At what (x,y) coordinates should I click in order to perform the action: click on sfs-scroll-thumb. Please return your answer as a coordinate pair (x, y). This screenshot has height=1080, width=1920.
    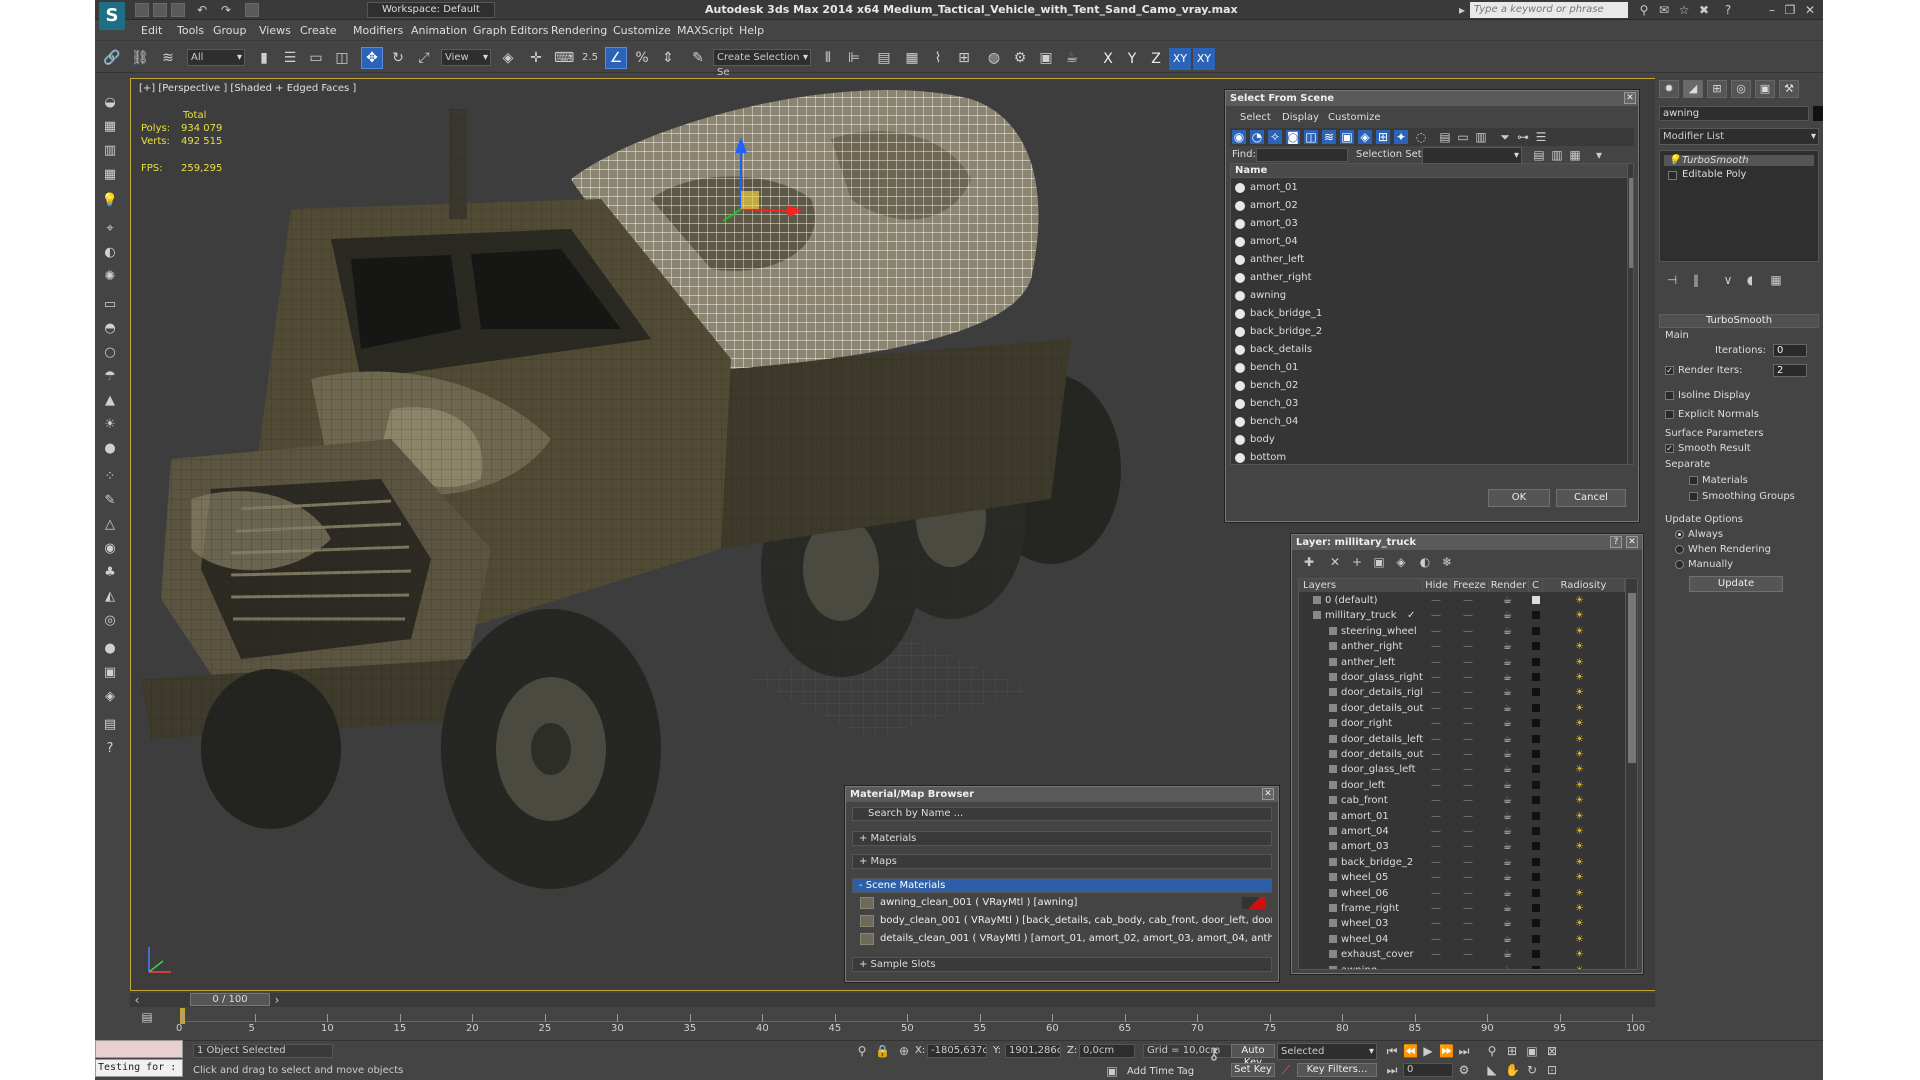
    Looking at the image, I should click on (1631, 223).